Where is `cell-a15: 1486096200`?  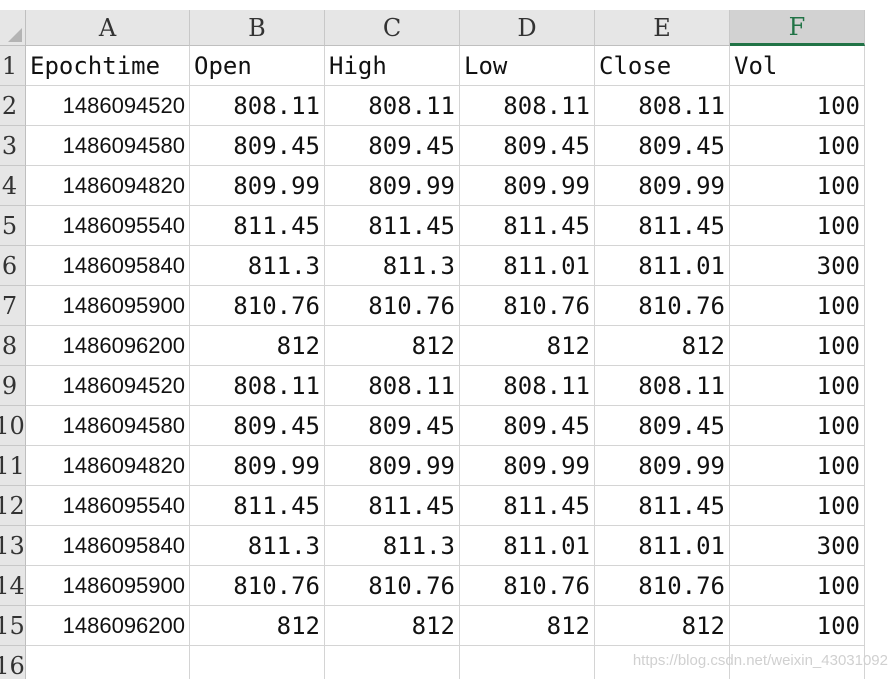
cell-a15: 1486096200 is located at coordinates (108, 626).